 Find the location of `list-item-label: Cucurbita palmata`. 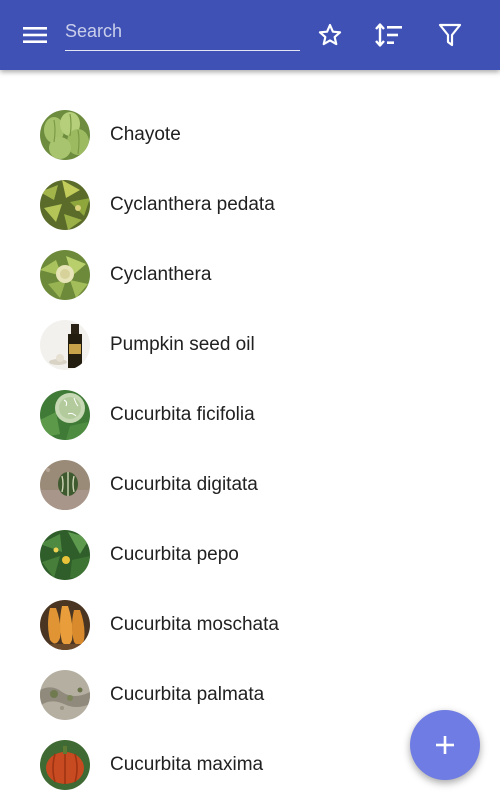

list-item-label: Cucurbita palmata is located at coordinates (187, 694).